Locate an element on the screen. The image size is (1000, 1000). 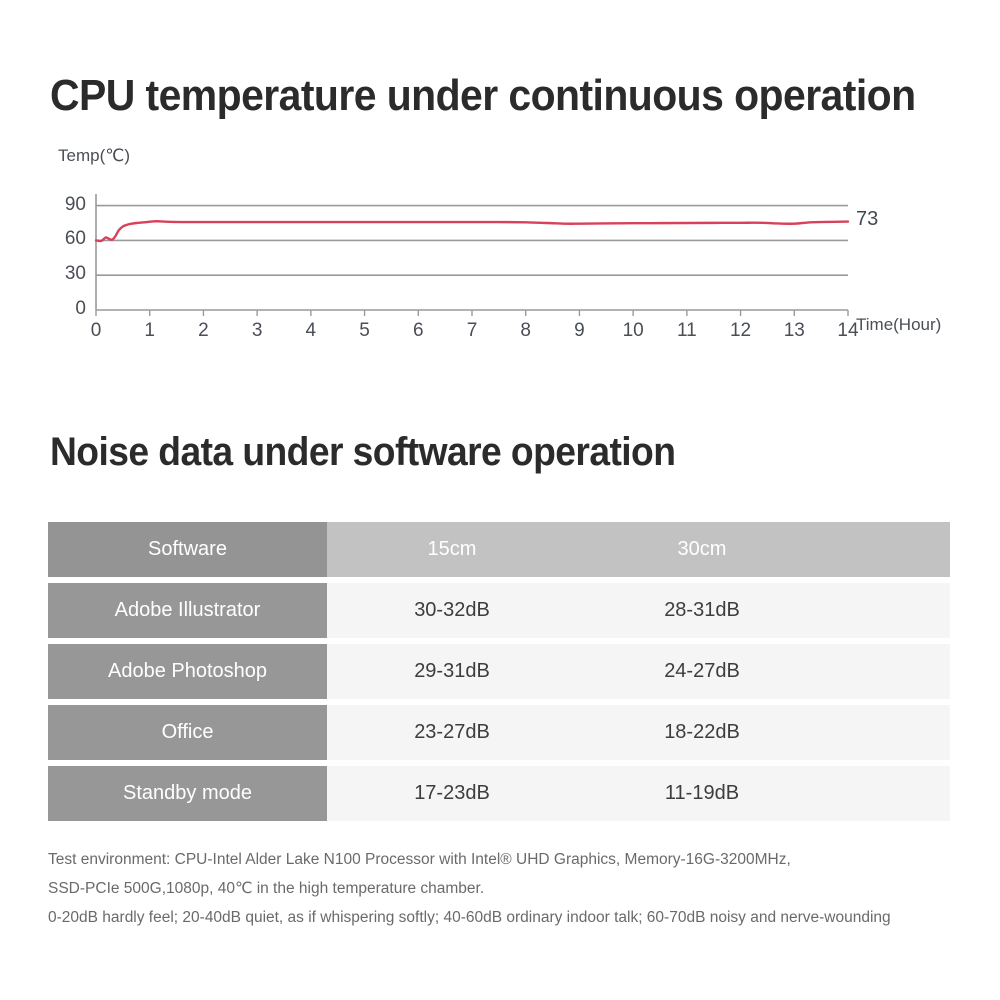
table-cell-30cm: 18-22dB is located at coordinates (702, 732).